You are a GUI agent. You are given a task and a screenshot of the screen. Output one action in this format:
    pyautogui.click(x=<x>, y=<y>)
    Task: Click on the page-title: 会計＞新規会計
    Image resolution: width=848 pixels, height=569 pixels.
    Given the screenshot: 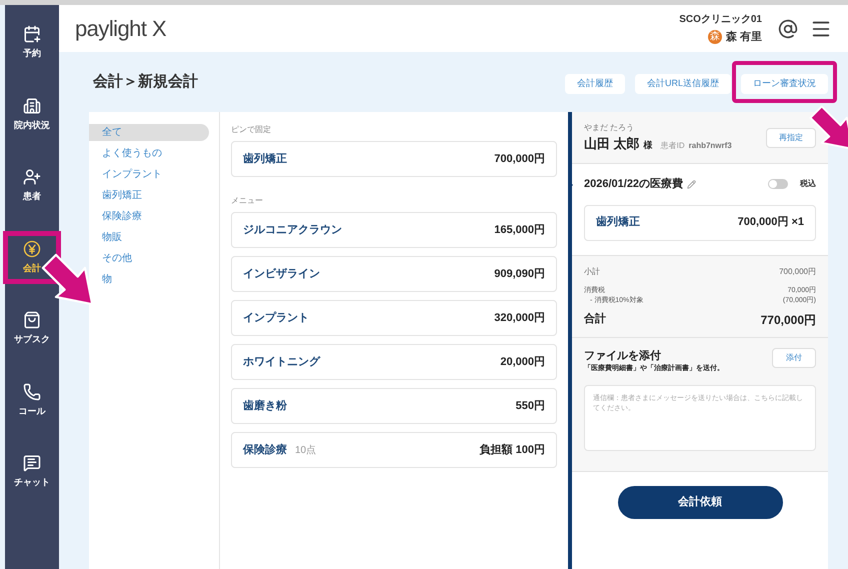 What is the action you would take?
    pyautogui.click(x=145, y=82)
    